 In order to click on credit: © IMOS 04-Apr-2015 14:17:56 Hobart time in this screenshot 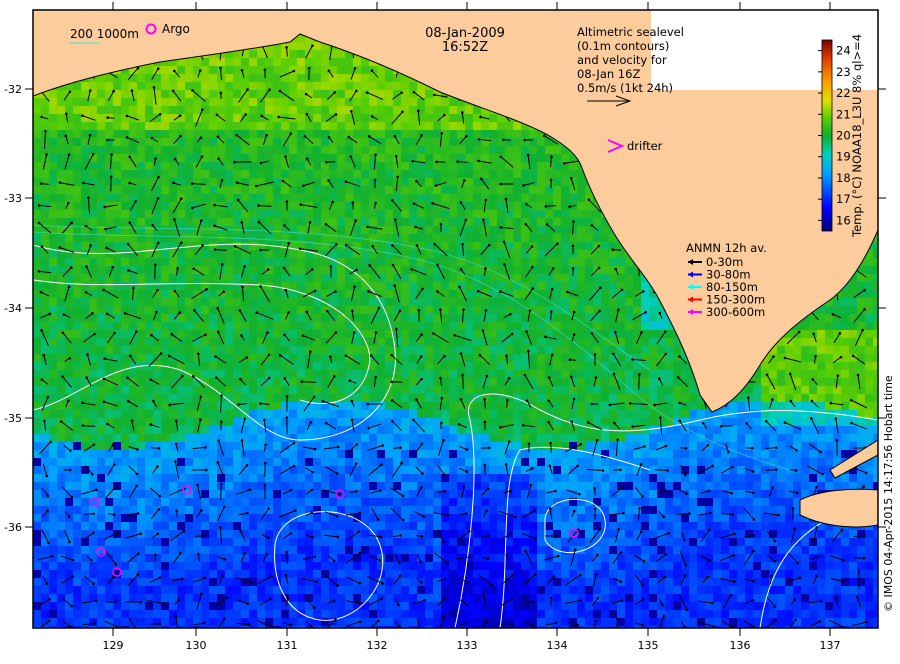, I will do `click(888, 493)`.